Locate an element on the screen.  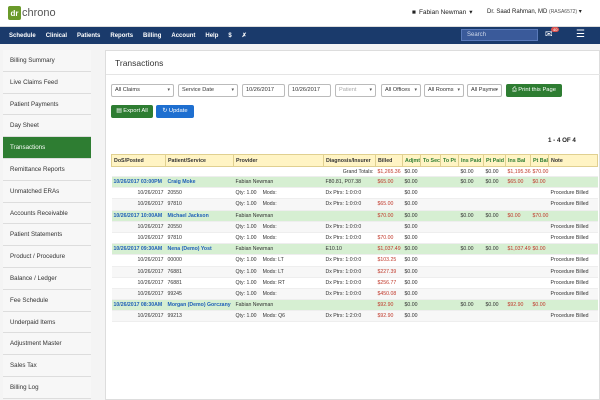
date-type-select: Service Date ▾ is located at coordinates (208, 90).